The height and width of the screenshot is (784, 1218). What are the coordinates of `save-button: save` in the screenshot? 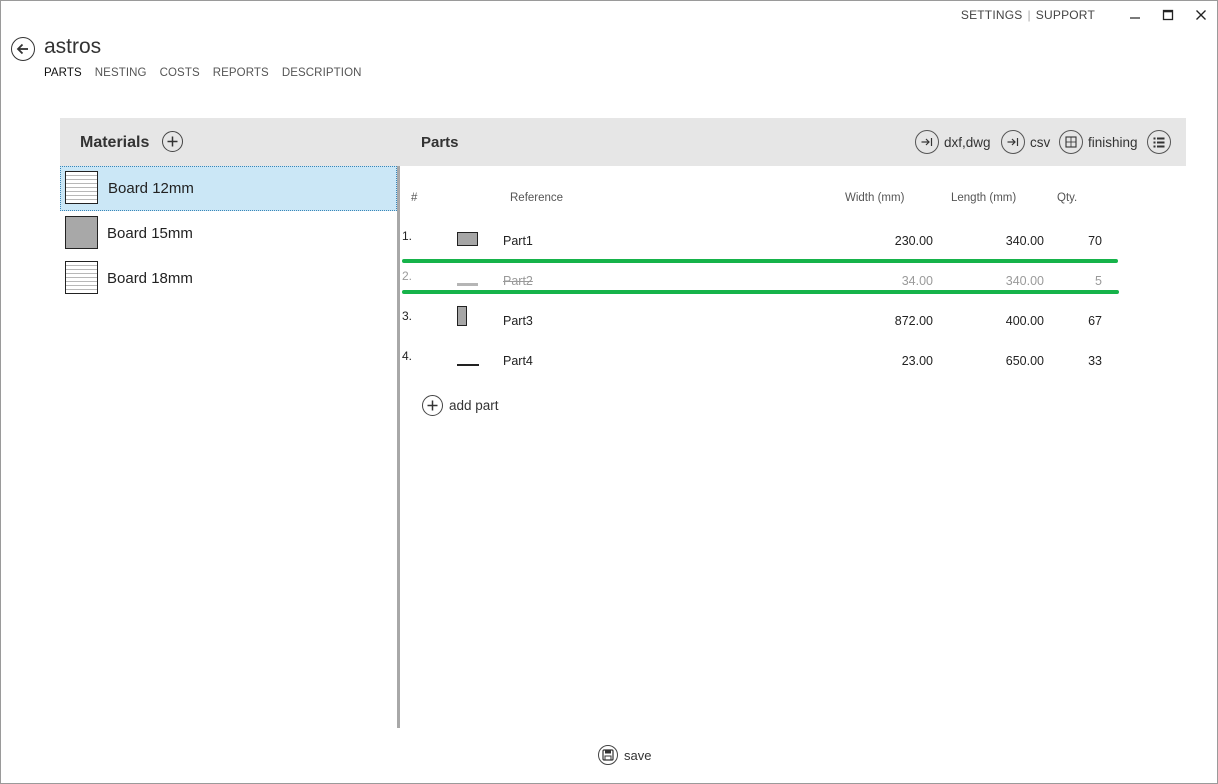 It's located at (624, 755).